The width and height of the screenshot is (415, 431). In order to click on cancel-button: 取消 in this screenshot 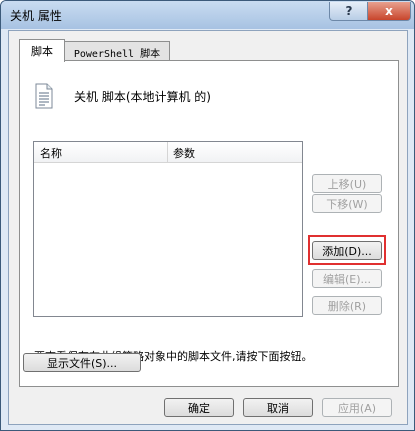, I will do `click(278, 407)`.